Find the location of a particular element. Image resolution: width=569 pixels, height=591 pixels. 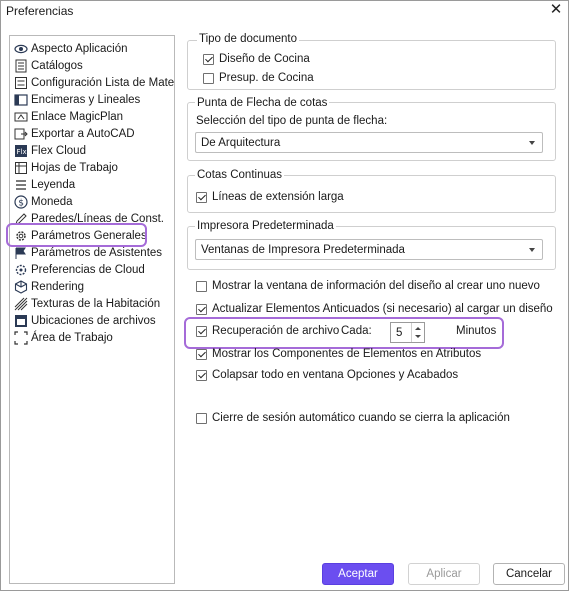

sidebar-item-magicplan: Enlace MagicPlan is located at coordinates (94, 116).